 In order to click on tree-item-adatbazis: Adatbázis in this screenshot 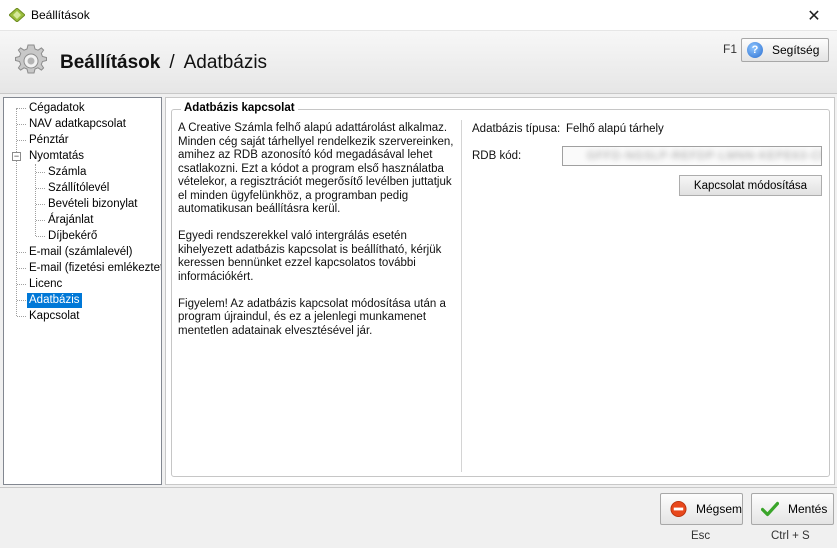, I will do `click(54, 300)`.